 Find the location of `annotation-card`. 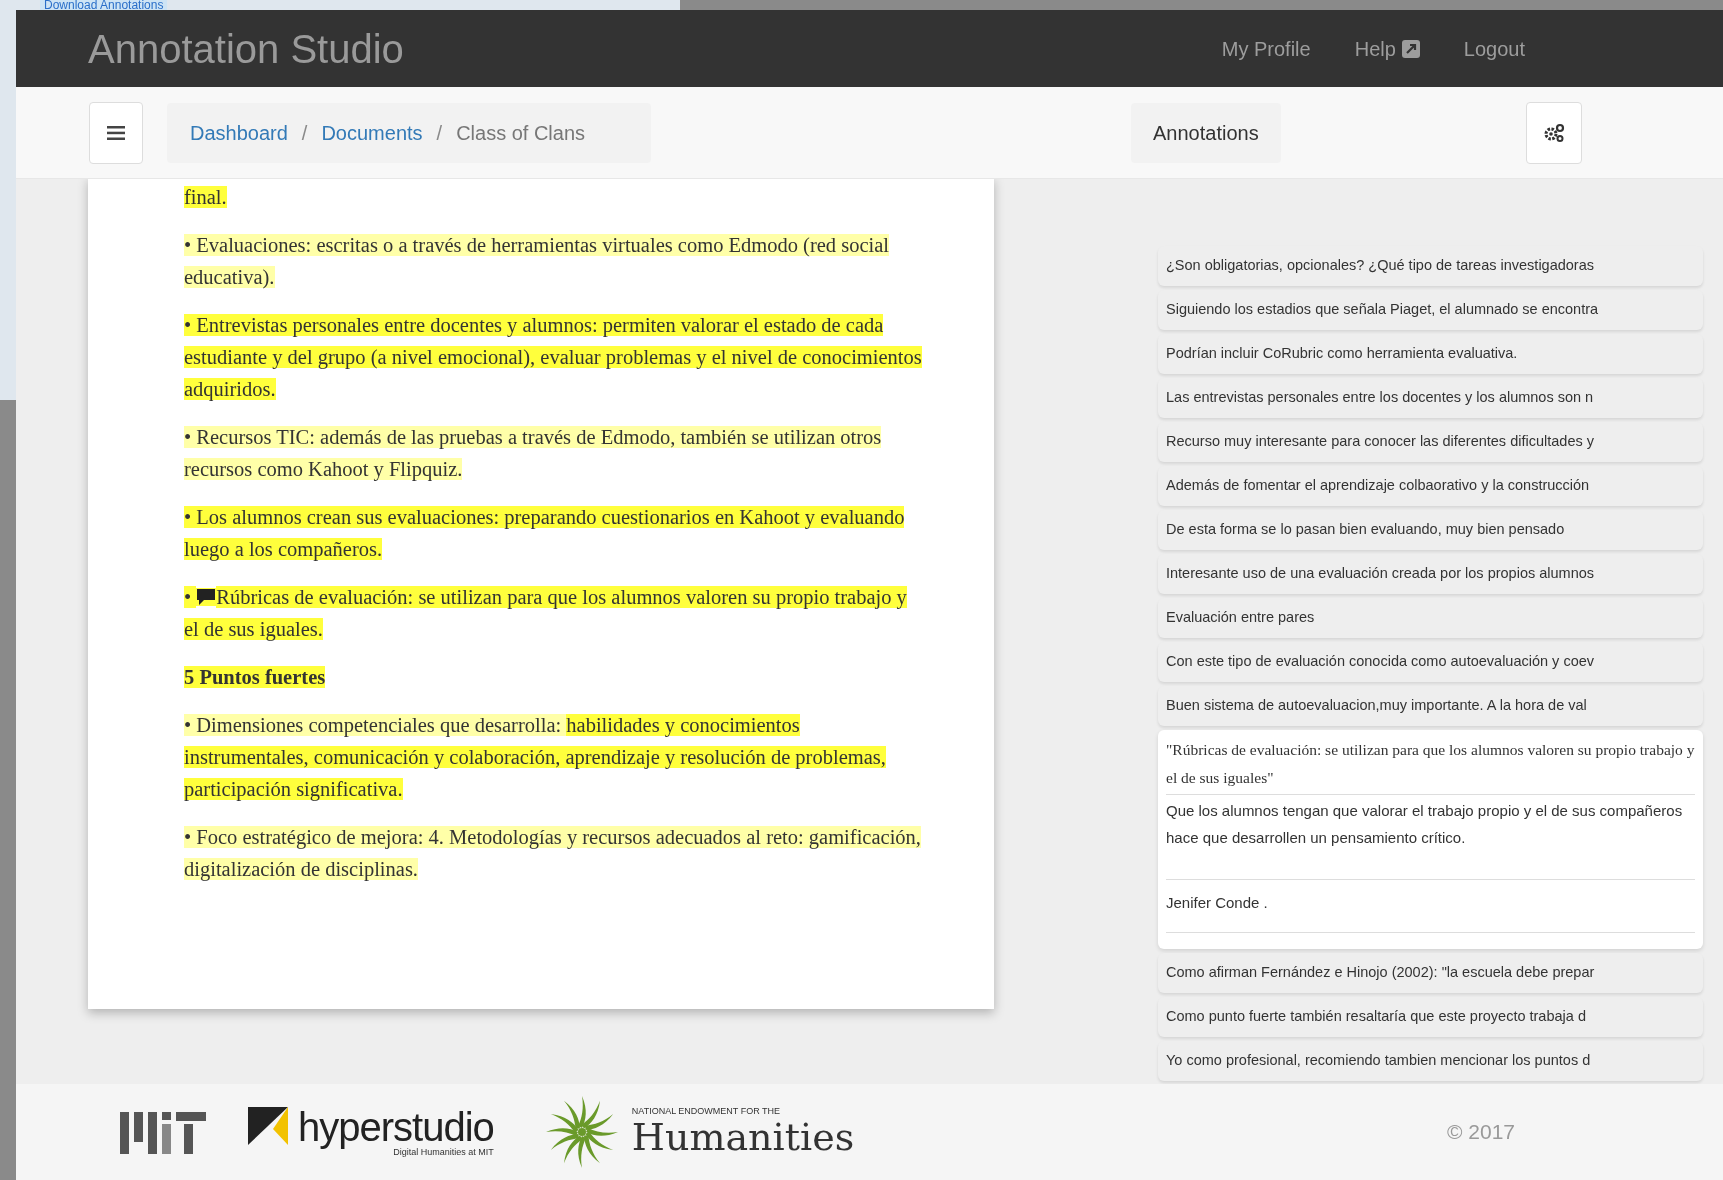

annotation-card is located at coordinates (1430, 839).